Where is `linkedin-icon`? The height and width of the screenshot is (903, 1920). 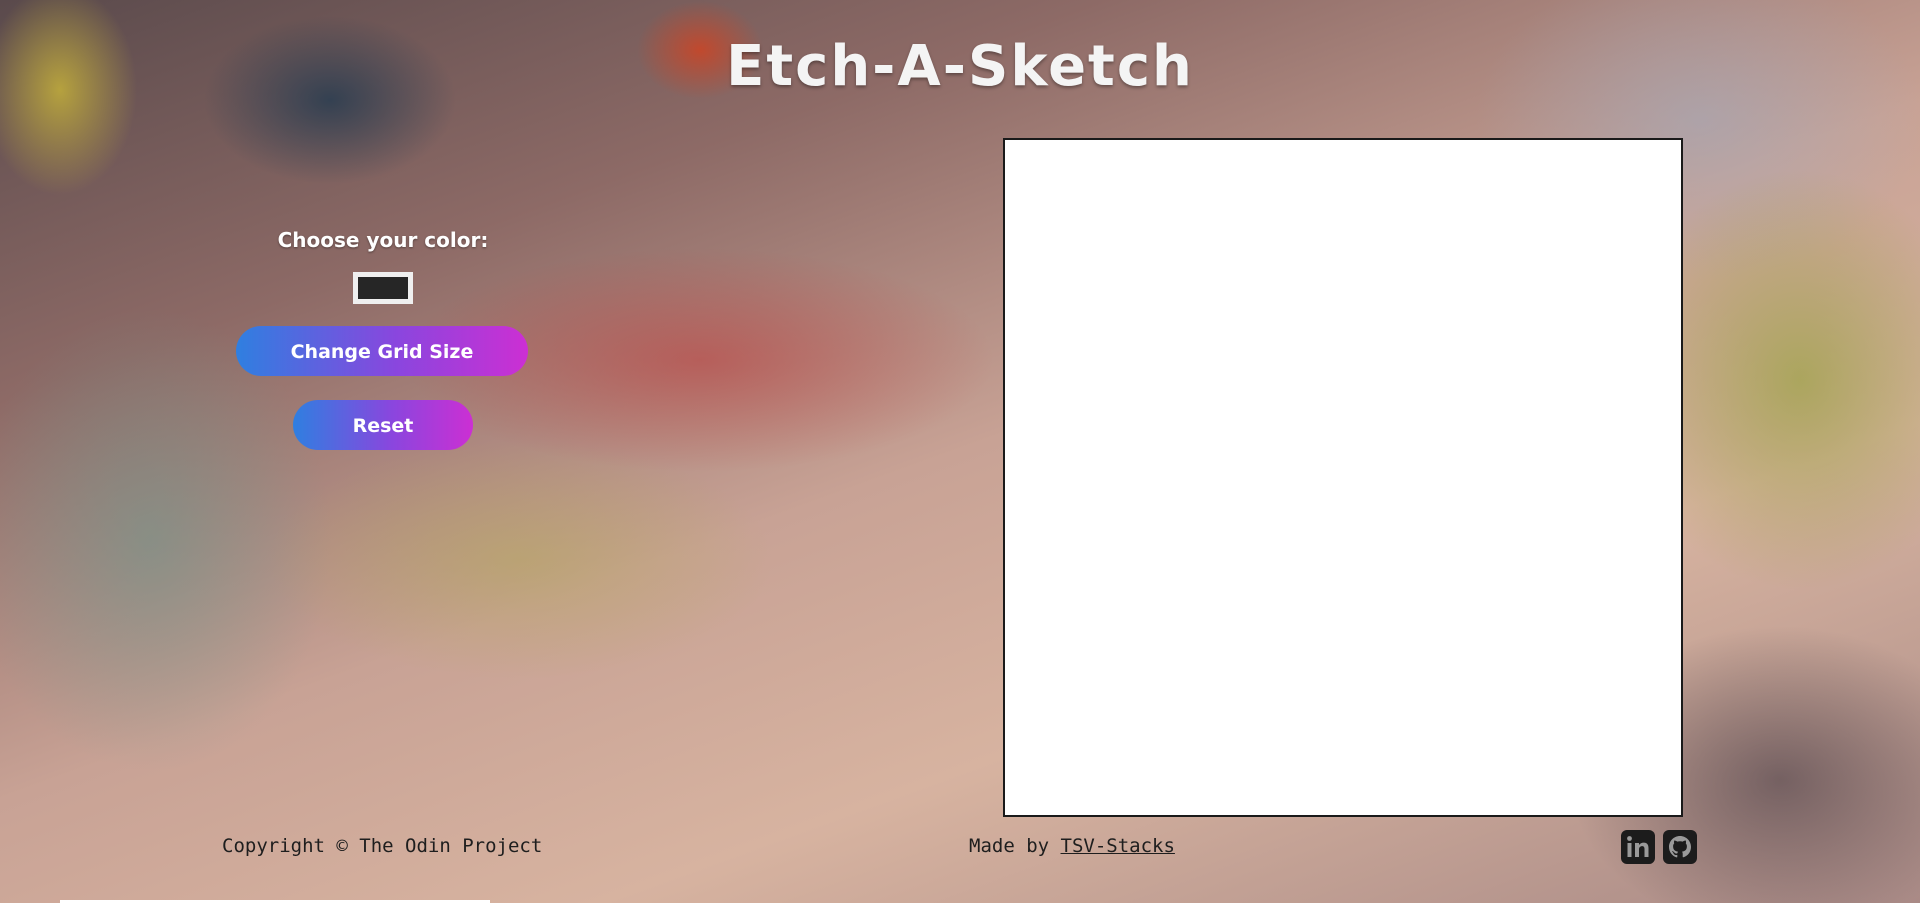 linkedin-icon is located at coordinates (1638, 847).